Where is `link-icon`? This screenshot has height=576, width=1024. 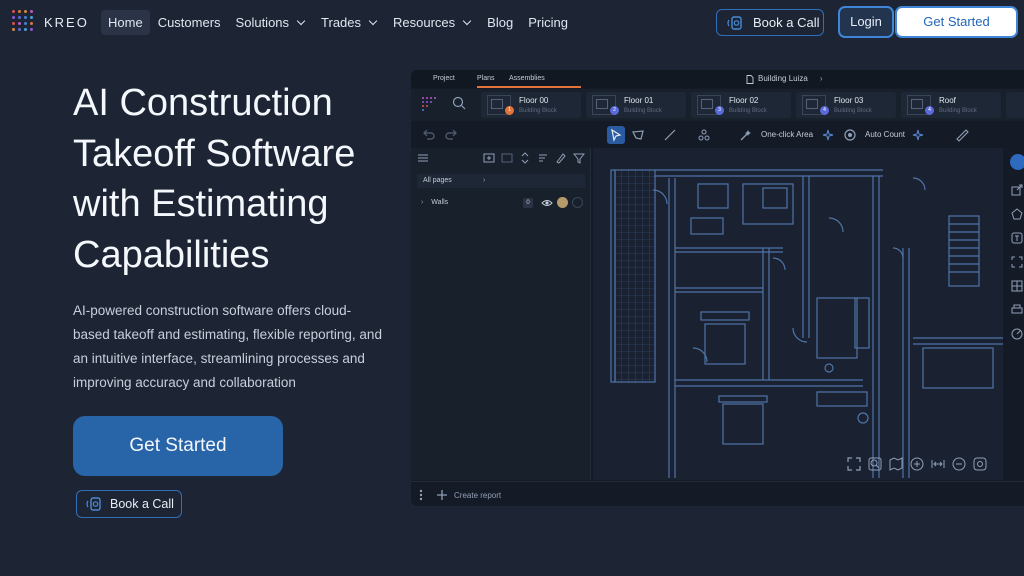
link-icon is located at coordinates (577, 202).